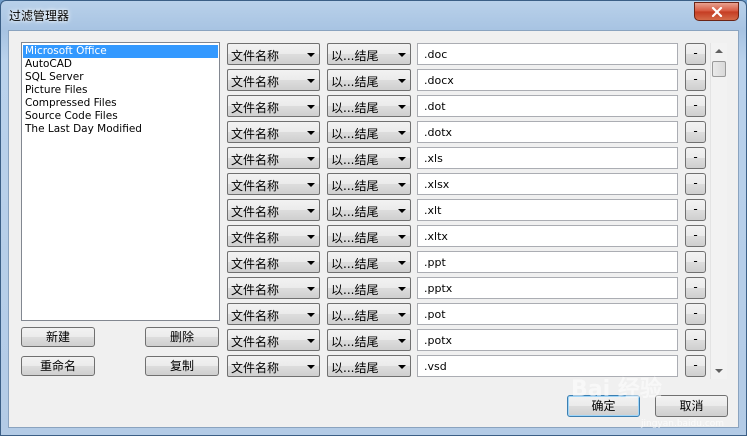 This screenshot has width=747, height=436. Describe the element at coordinates (547, 236) in the screenshot. I see `value-input: .xltx` at that location.